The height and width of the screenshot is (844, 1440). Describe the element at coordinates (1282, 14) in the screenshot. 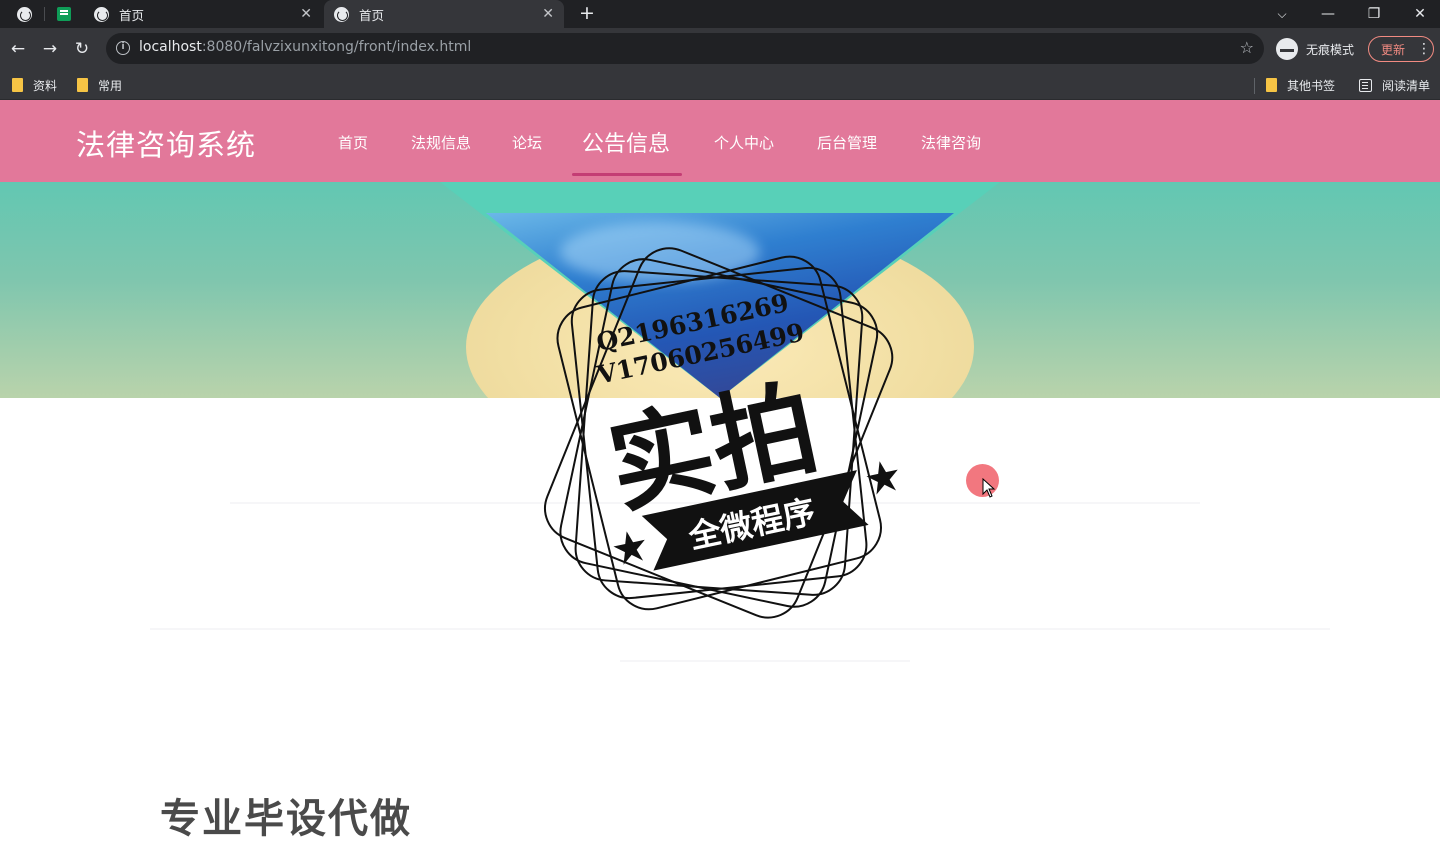

I see `tab-search-button: ⌵` at that location.